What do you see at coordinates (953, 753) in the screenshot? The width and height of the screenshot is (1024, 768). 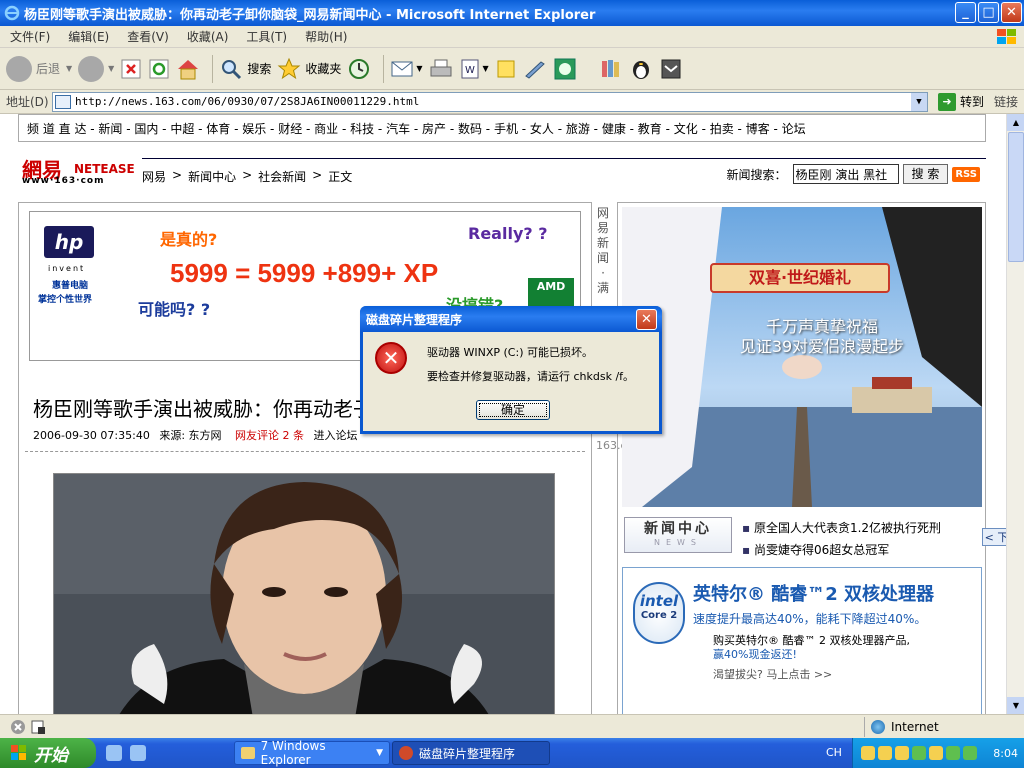 I see `security-tray-icon` at bounding box center [953, 753].